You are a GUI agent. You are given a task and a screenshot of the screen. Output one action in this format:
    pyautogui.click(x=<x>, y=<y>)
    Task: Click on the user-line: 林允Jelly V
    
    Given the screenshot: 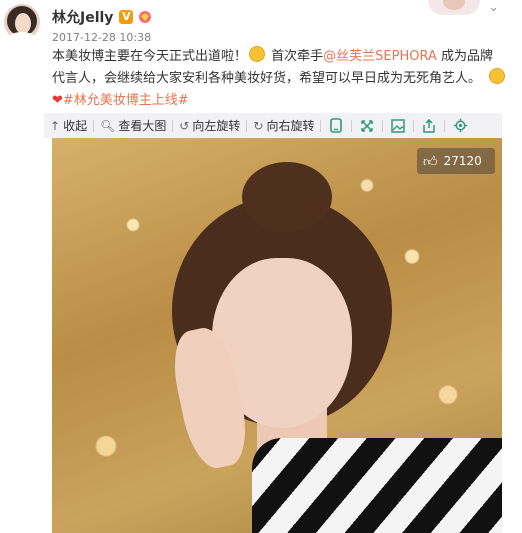 What is the action you would take?
    pyautogui.click(x=102, y=17)
    